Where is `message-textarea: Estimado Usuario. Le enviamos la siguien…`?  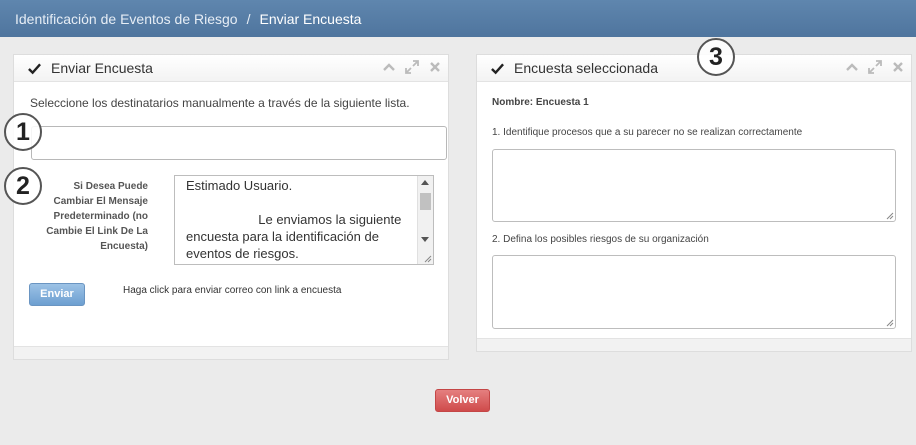 message-textarea: Estimado Usuario. Le enviamos la siguien… is located at coordinates (304, 220).